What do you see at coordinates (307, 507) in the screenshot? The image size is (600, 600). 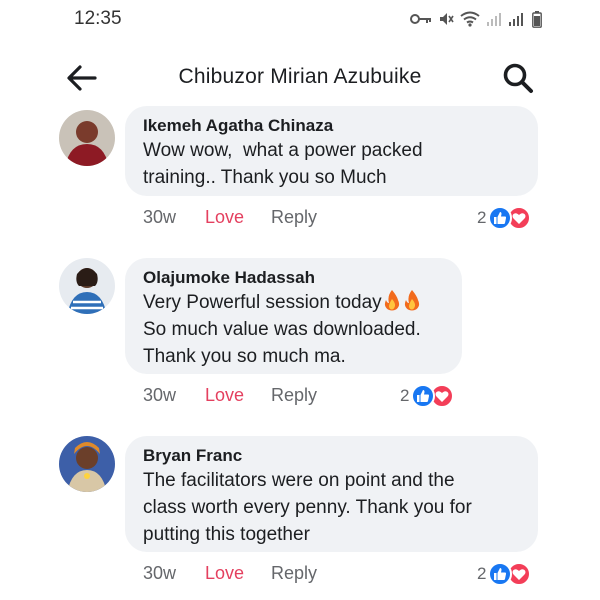 I see `comment-text: class worth every penny. Thank you for` at bounding box center [307, 507].